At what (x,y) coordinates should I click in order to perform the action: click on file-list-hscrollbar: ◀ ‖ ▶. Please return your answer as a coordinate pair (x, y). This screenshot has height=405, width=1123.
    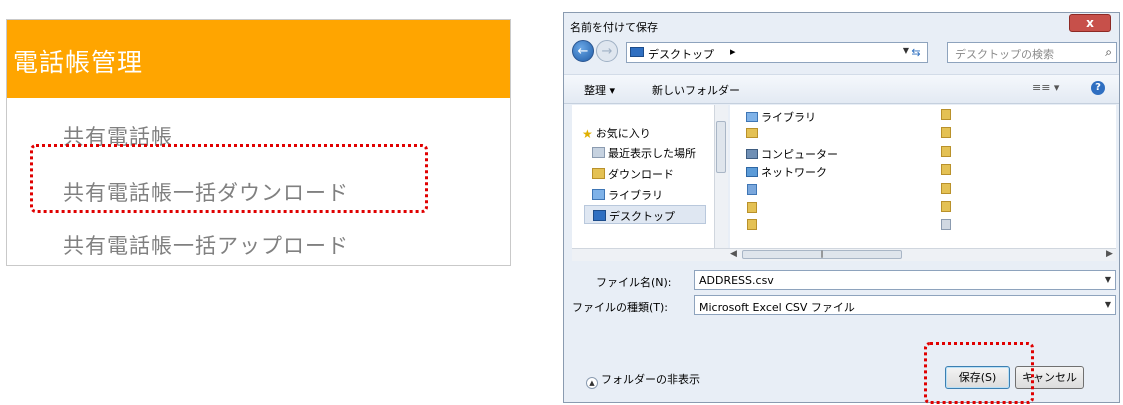
    Looking at the image, I should click on (844, 254).